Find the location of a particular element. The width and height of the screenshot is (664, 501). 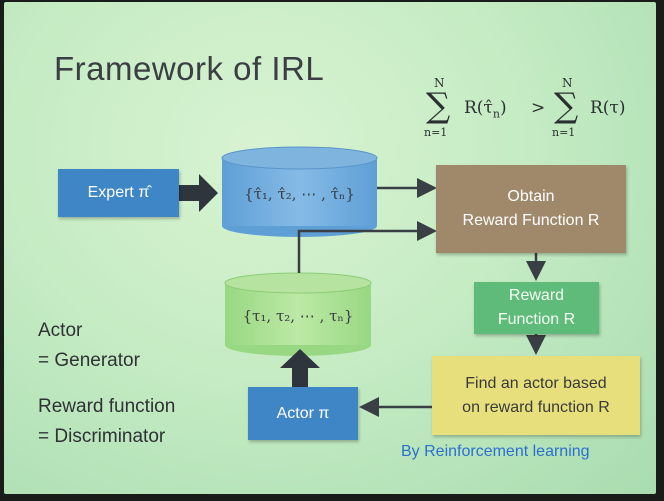

expert-trajectories-label: {τ̂₁, τ̂₂, ⋯ , τ̂ₙ} is located at coordinates (299, 194).